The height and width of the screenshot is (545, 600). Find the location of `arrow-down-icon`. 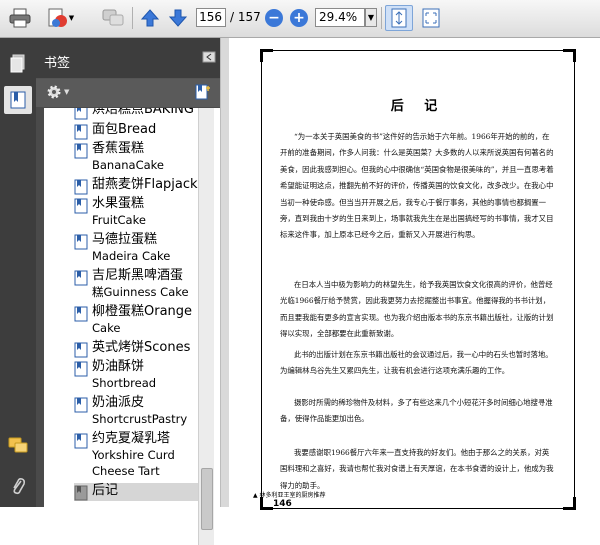

arrow-down-icon is located at coordinates (178, 18).